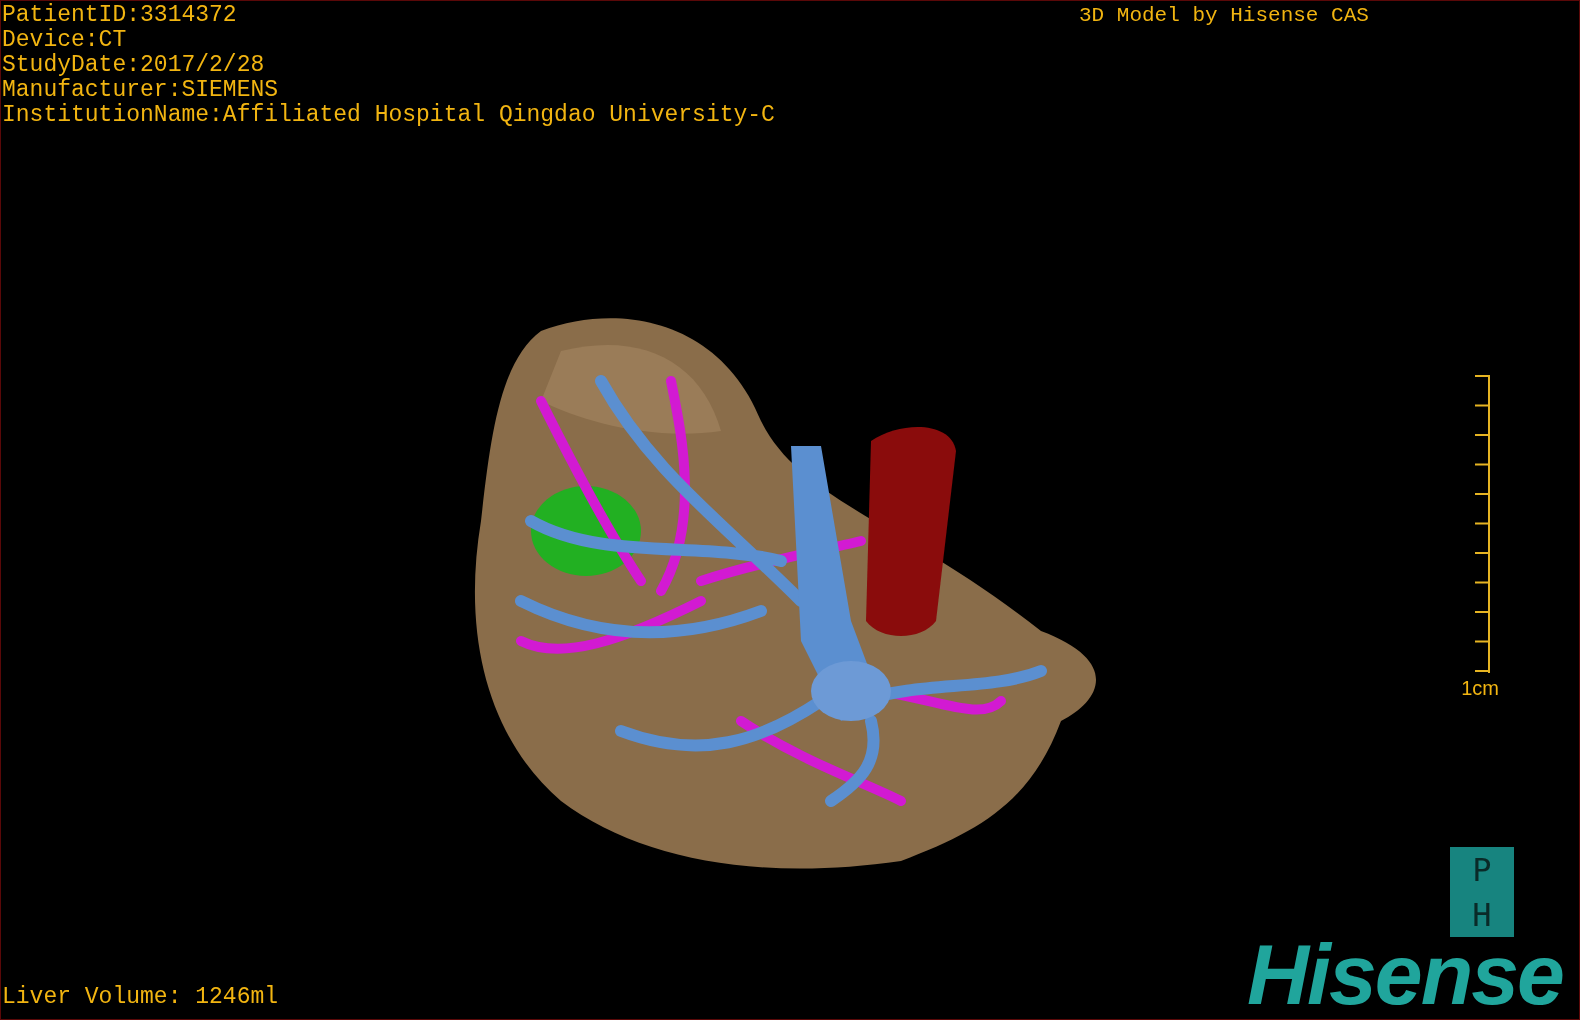 The height and width of the screenshot is (1020, 1580). What do you see at coordinates (65, 40) in the screenshot?
I see `patient-info-text: Device:CT` at bounding box center [65, 40].